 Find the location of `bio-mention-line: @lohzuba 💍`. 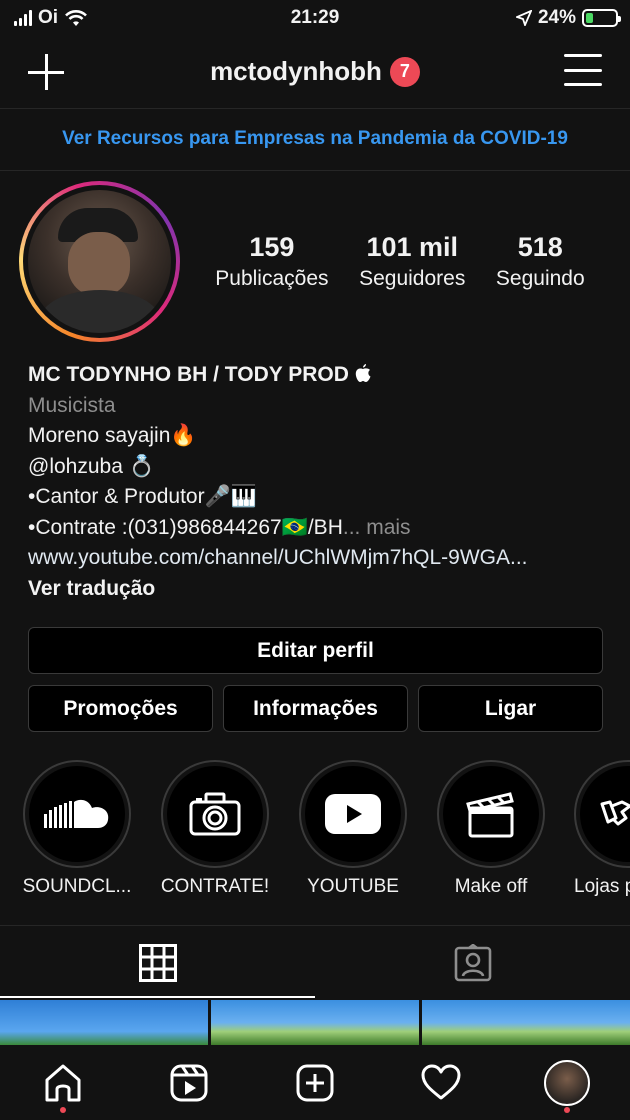

bio-mention-line: @lohzuba 💍 is located at coordinates (318, 467).